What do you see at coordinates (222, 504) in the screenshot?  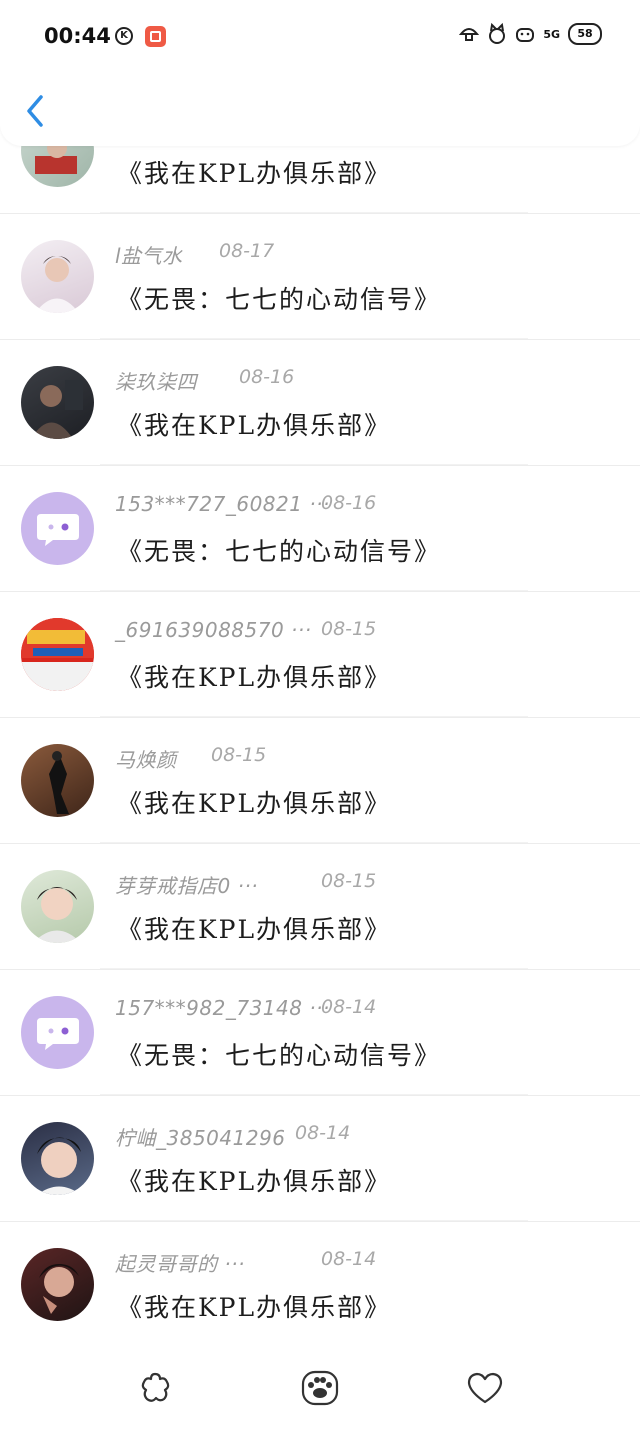 I see `row-author: 153***727_60821 ···` at bounding box center [222, 504].